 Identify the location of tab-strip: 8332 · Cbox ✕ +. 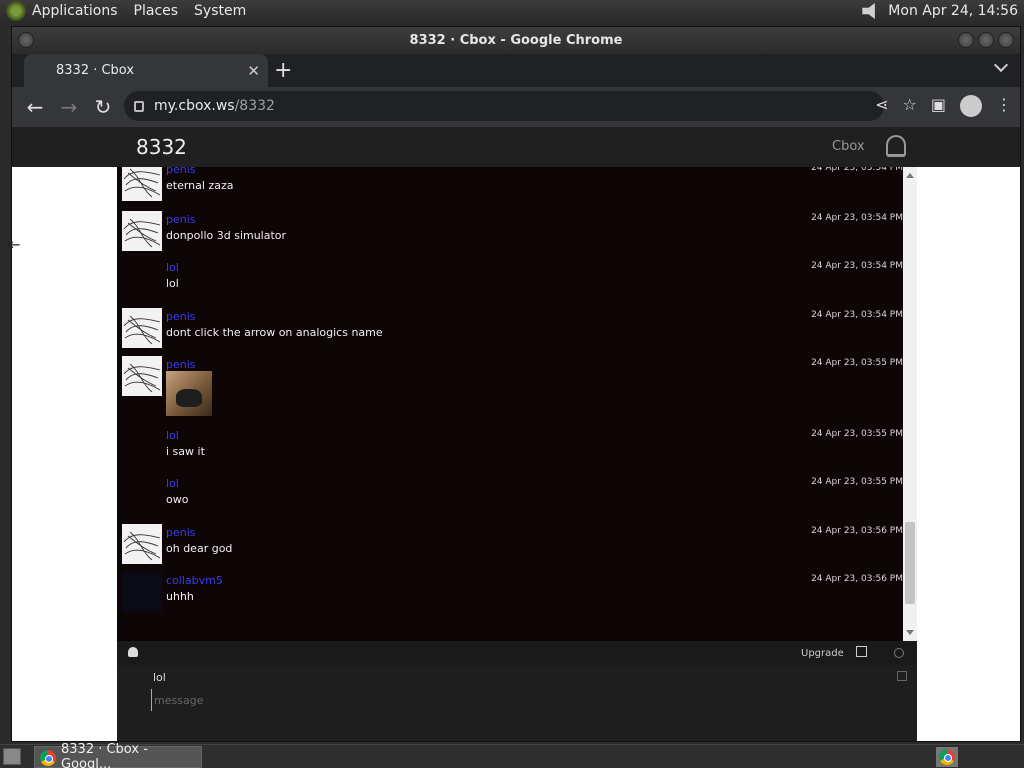
(516, 70).